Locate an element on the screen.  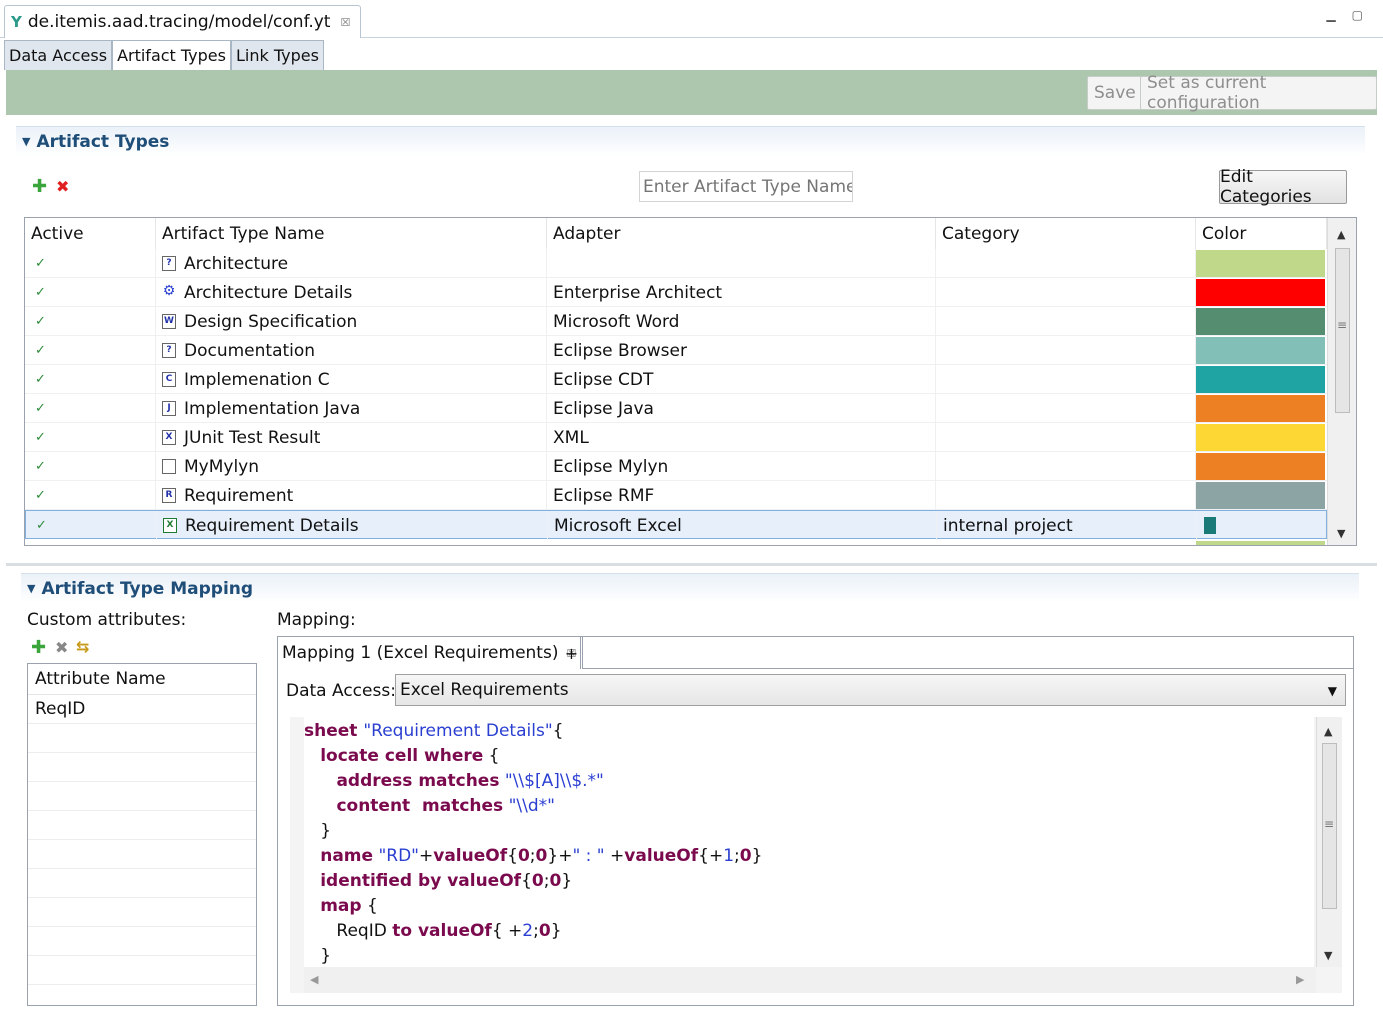
table-row: ✓ C Implemenation C Eclipse CDT is located at coordinates (676, 379).